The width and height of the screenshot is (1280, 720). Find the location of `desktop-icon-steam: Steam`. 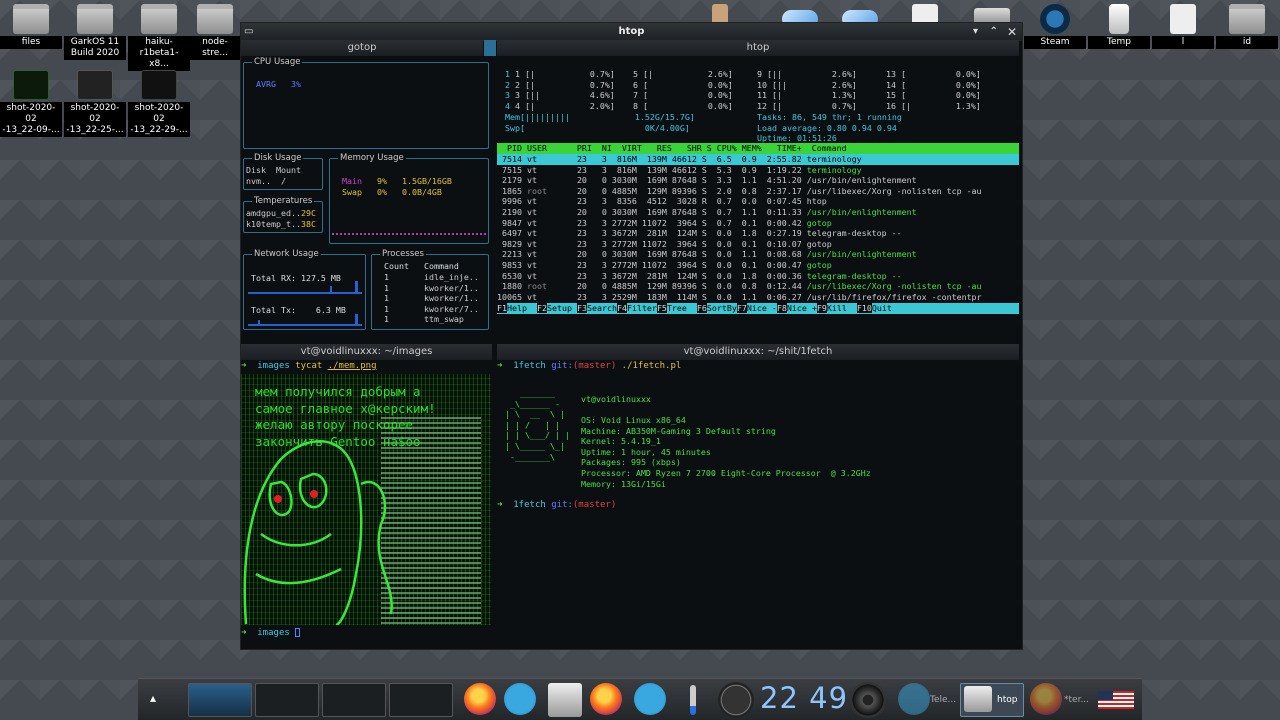

desktop-icon-steam: Steam is located at coordinates (1055, 24).